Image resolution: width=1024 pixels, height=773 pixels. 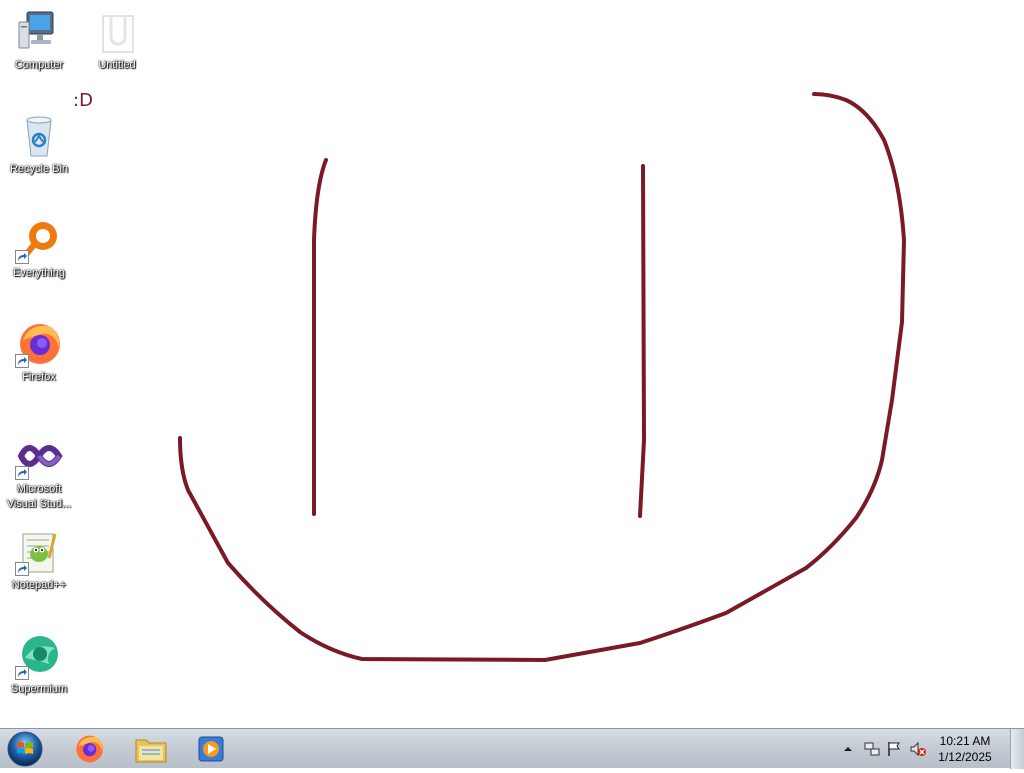 I want to click on explorer-taskbar-button, so click(x=151, y=749).